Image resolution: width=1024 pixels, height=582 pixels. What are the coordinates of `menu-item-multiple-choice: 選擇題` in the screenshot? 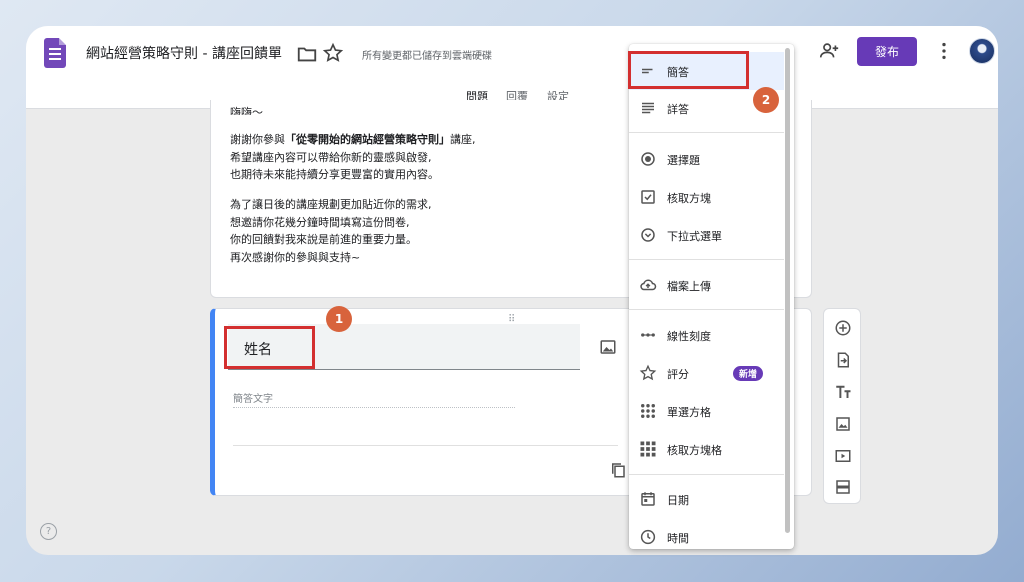 It's located at (706, 159).